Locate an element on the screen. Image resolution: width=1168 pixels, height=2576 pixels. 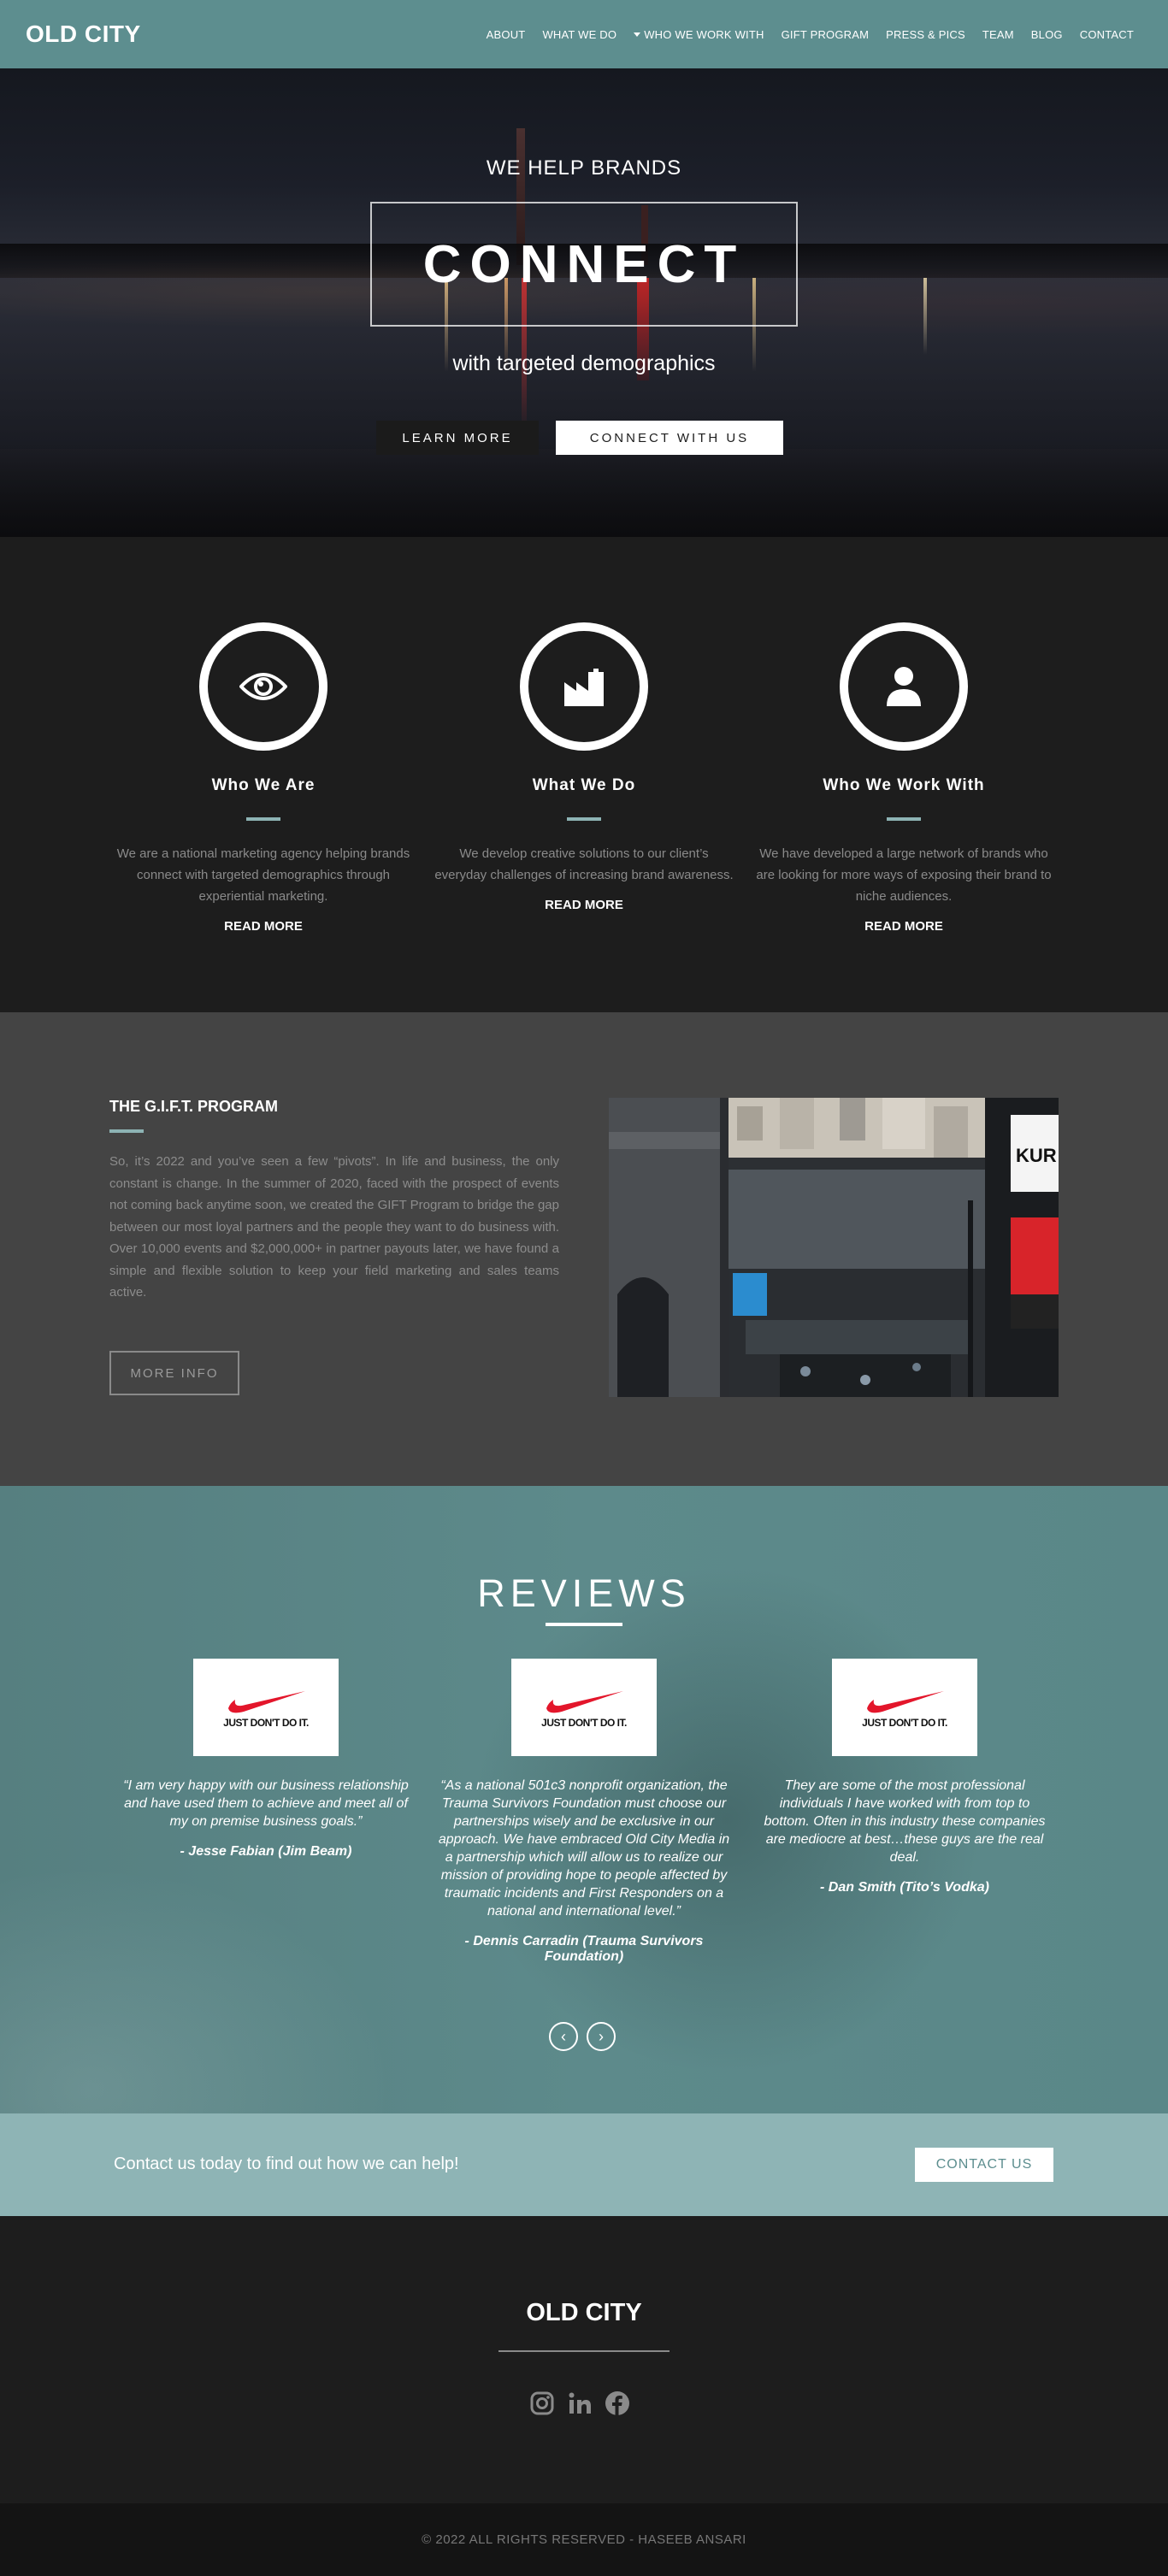
feature-title: Who We Work With is located at coordinates (904, 785).